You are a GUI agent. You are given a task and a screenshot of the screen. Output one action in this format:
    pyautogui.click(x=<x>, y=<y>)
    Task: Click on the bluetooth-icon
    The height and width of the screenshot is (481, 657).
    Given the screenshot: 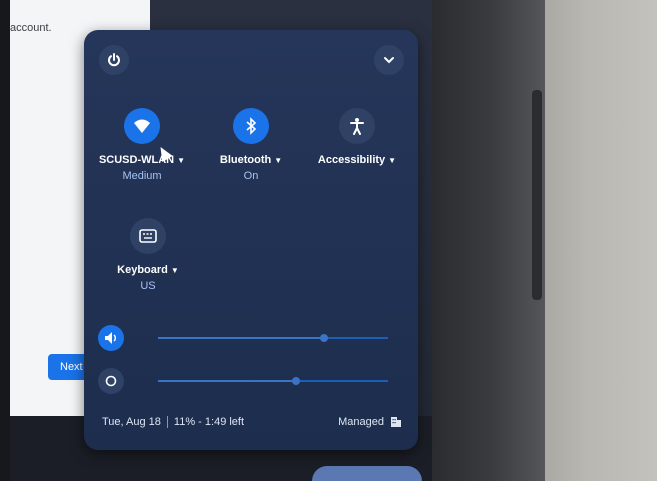 What is the action you would take?
    pyautogui.click(x=251, y=126)
    